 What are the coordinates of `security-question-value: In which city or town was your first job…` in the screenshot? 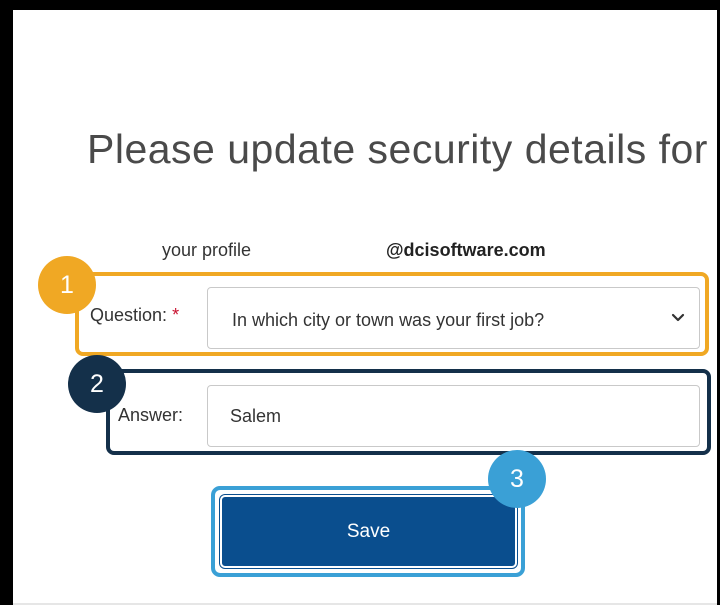 It's located at (388, 320).